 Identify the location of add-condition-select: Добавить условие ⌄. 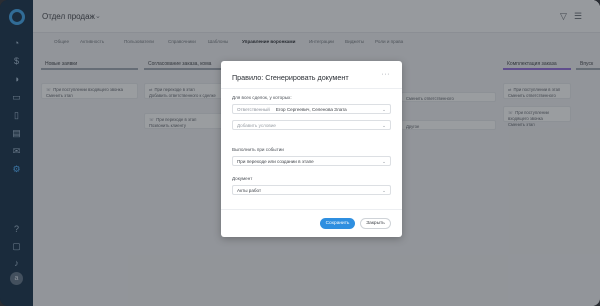
(311, 125).